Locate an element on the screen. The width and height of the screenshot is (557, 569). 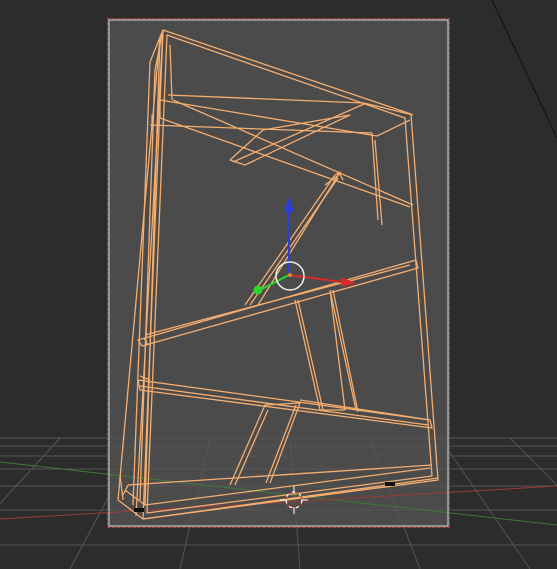
dot-icon is located at coordinates (258, 290).